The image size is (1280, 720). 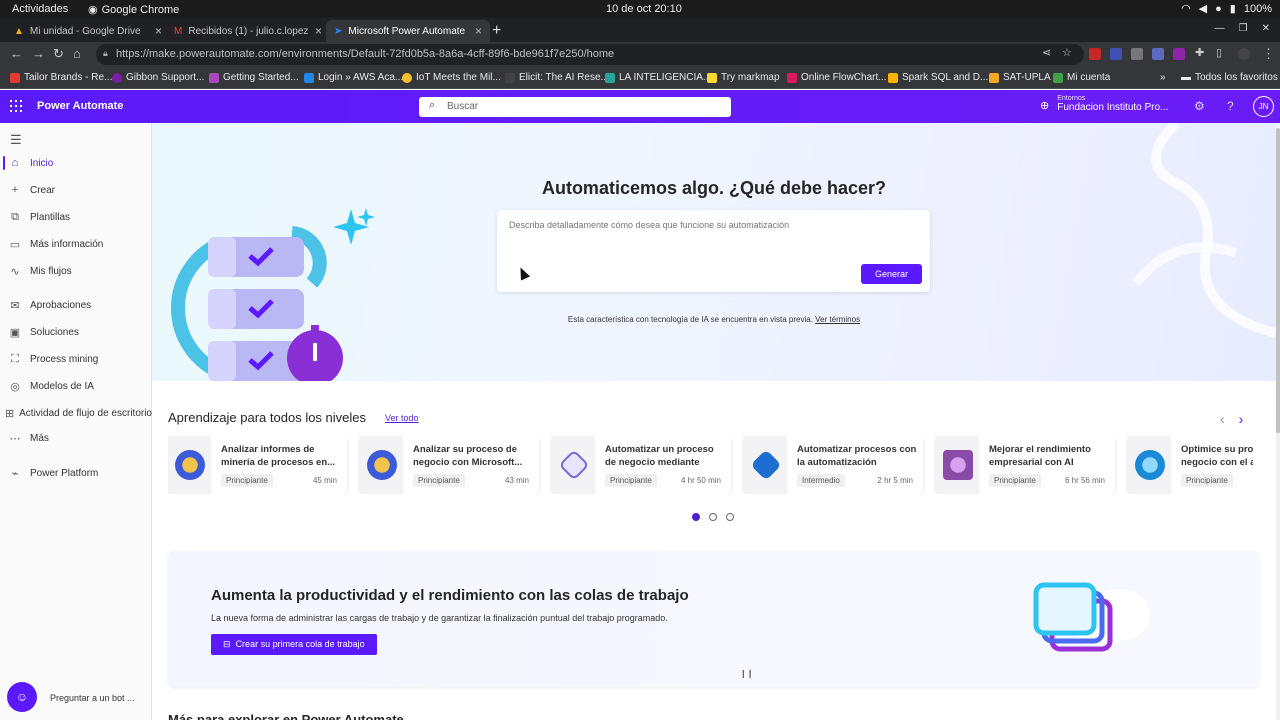 I want to click on bookmarks-folder: ▬ Todos los favoritos, so click(x=1229, y=77).